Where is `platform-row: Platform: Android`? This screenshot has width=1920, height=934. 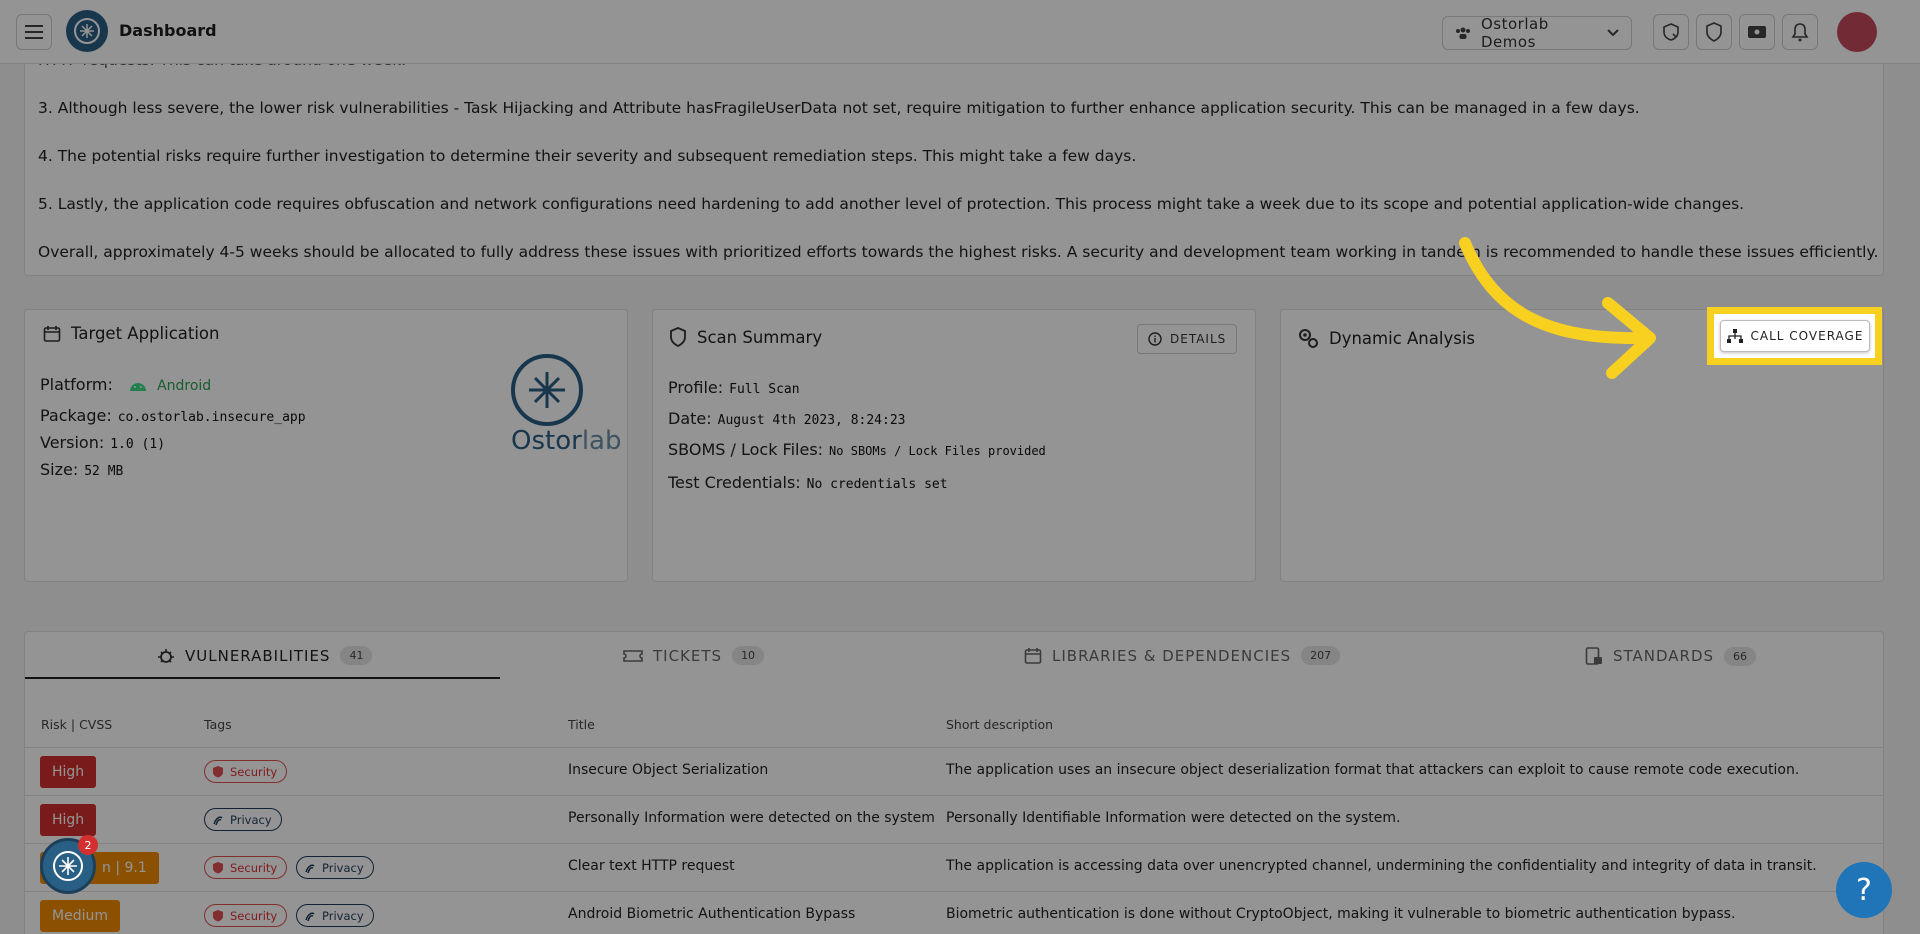
platform-row: Platform: Android is located at coordinates (125, 384).